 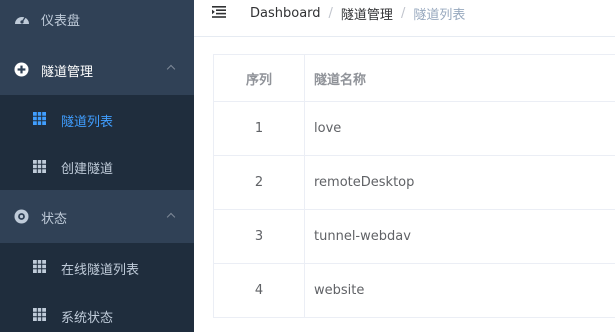 I want to click on column-header-name: 隧道名称, so click(x=340, y=80).